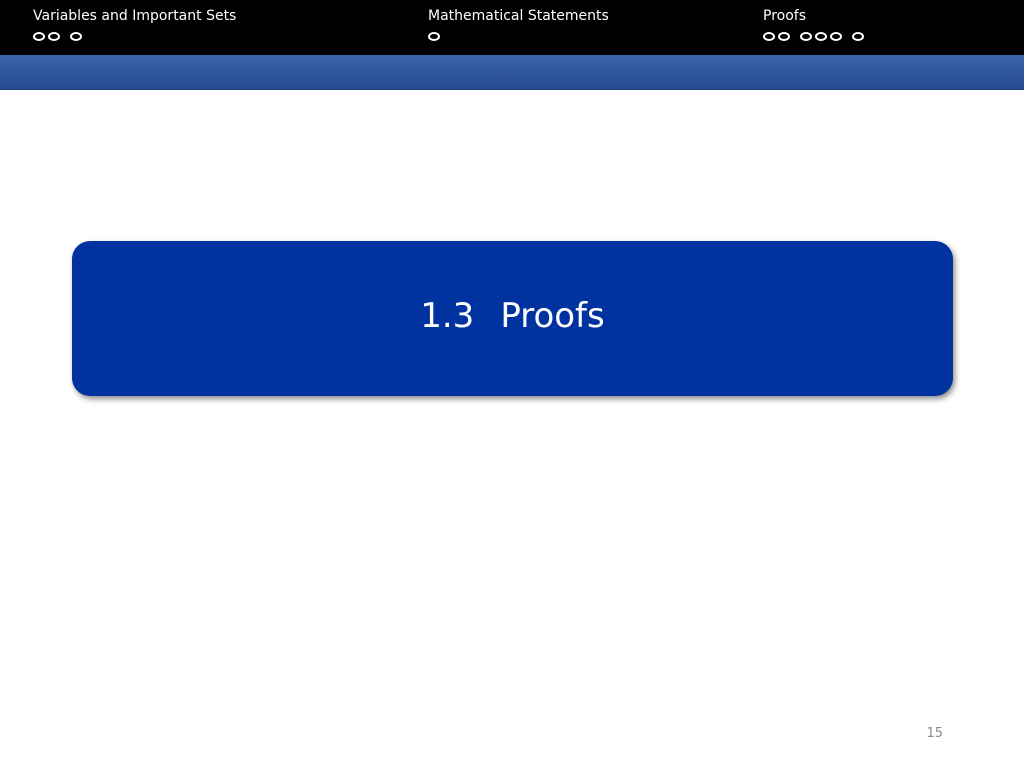 This screenshot has width=1024, height=768. What do you see at coordinates (815, 16) in the screenshot?
I see `nav-section-title: Proofs` at bounding box center [815, 16].